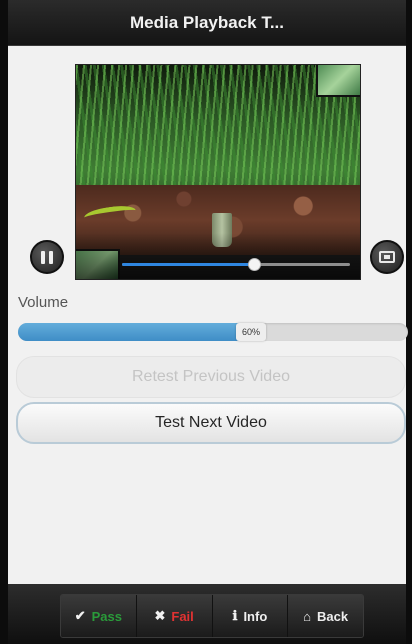  I want to click on fail-button: ✖ Fail, so click(174, 616).